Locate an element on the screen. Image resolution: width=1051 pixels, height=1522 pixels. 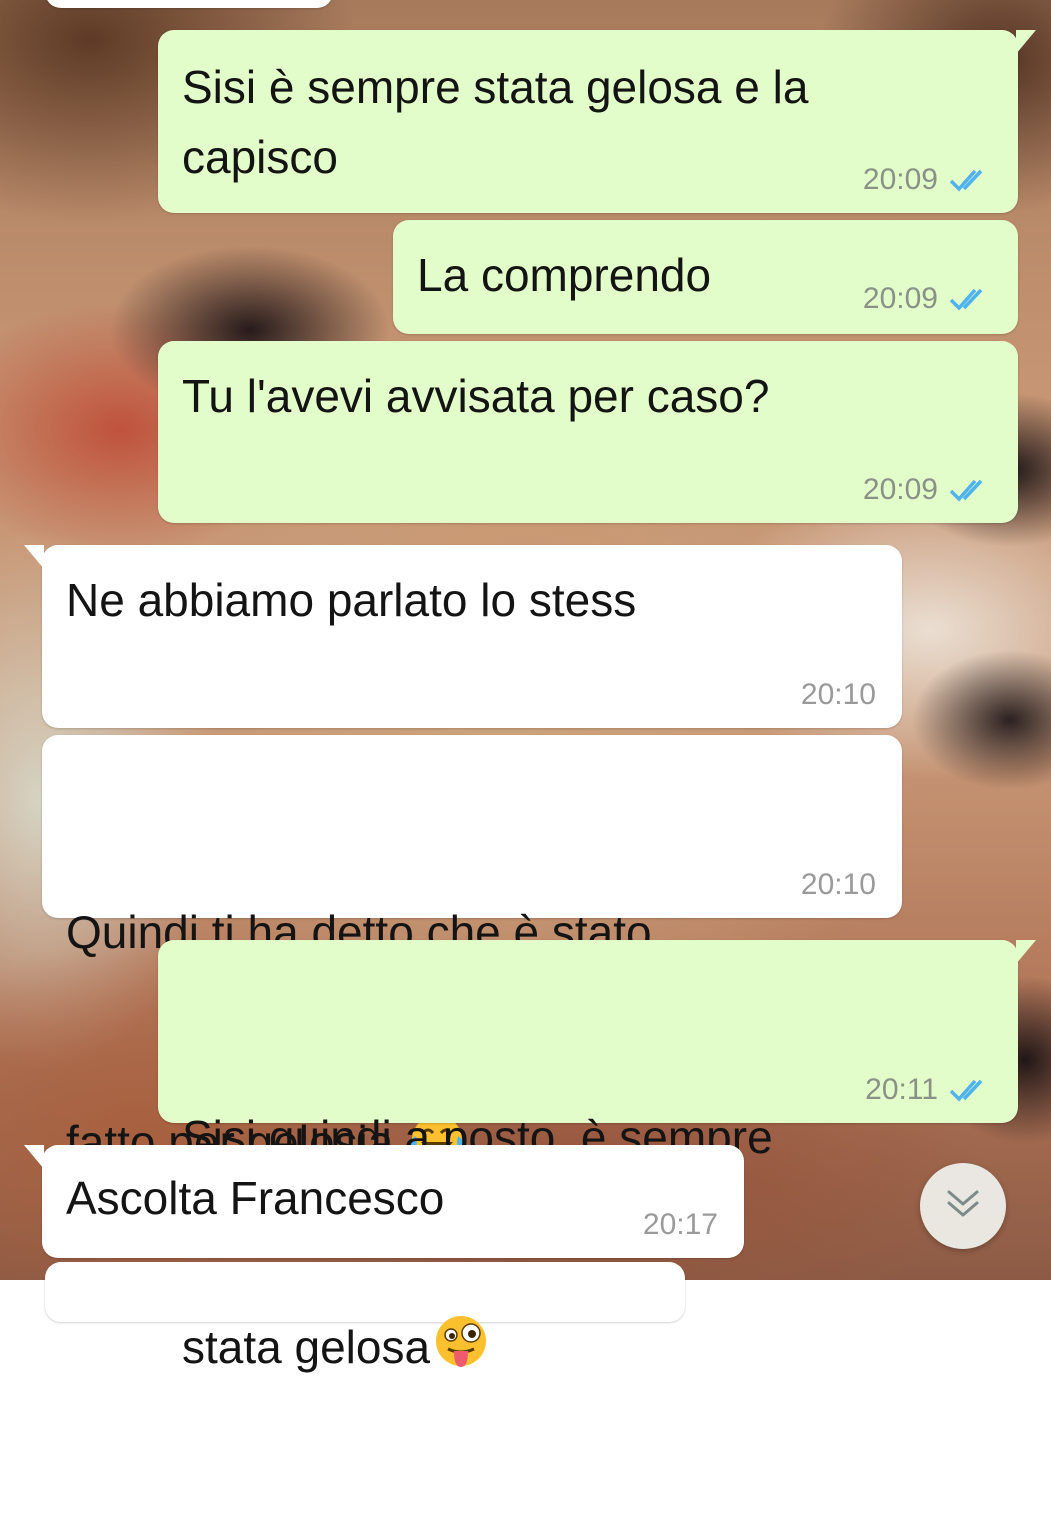
message-text-fragment: stata gelosa is located at coordinates (306, 1347).